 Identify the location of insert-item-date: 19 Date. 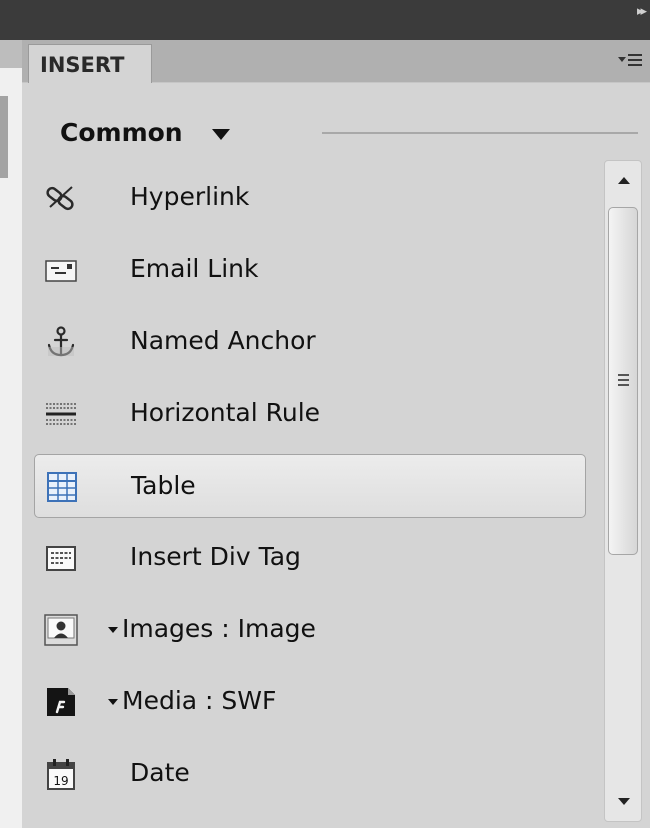
(310, 774).